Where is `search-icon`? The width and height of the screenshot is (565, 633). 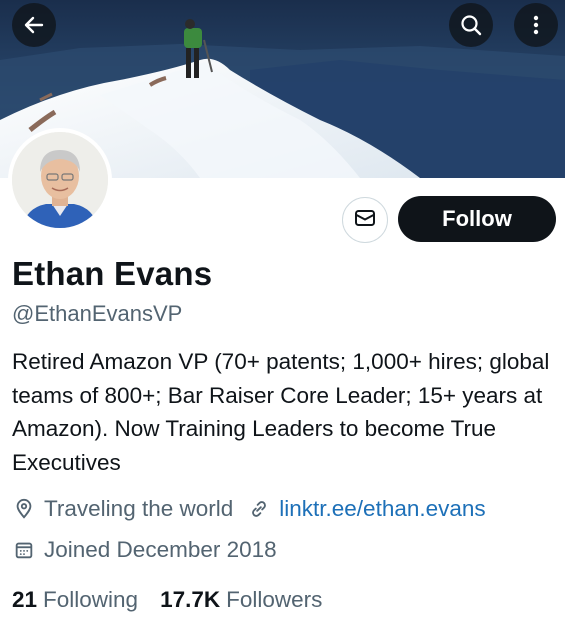 search-icon is located at coordinates (471, 25).